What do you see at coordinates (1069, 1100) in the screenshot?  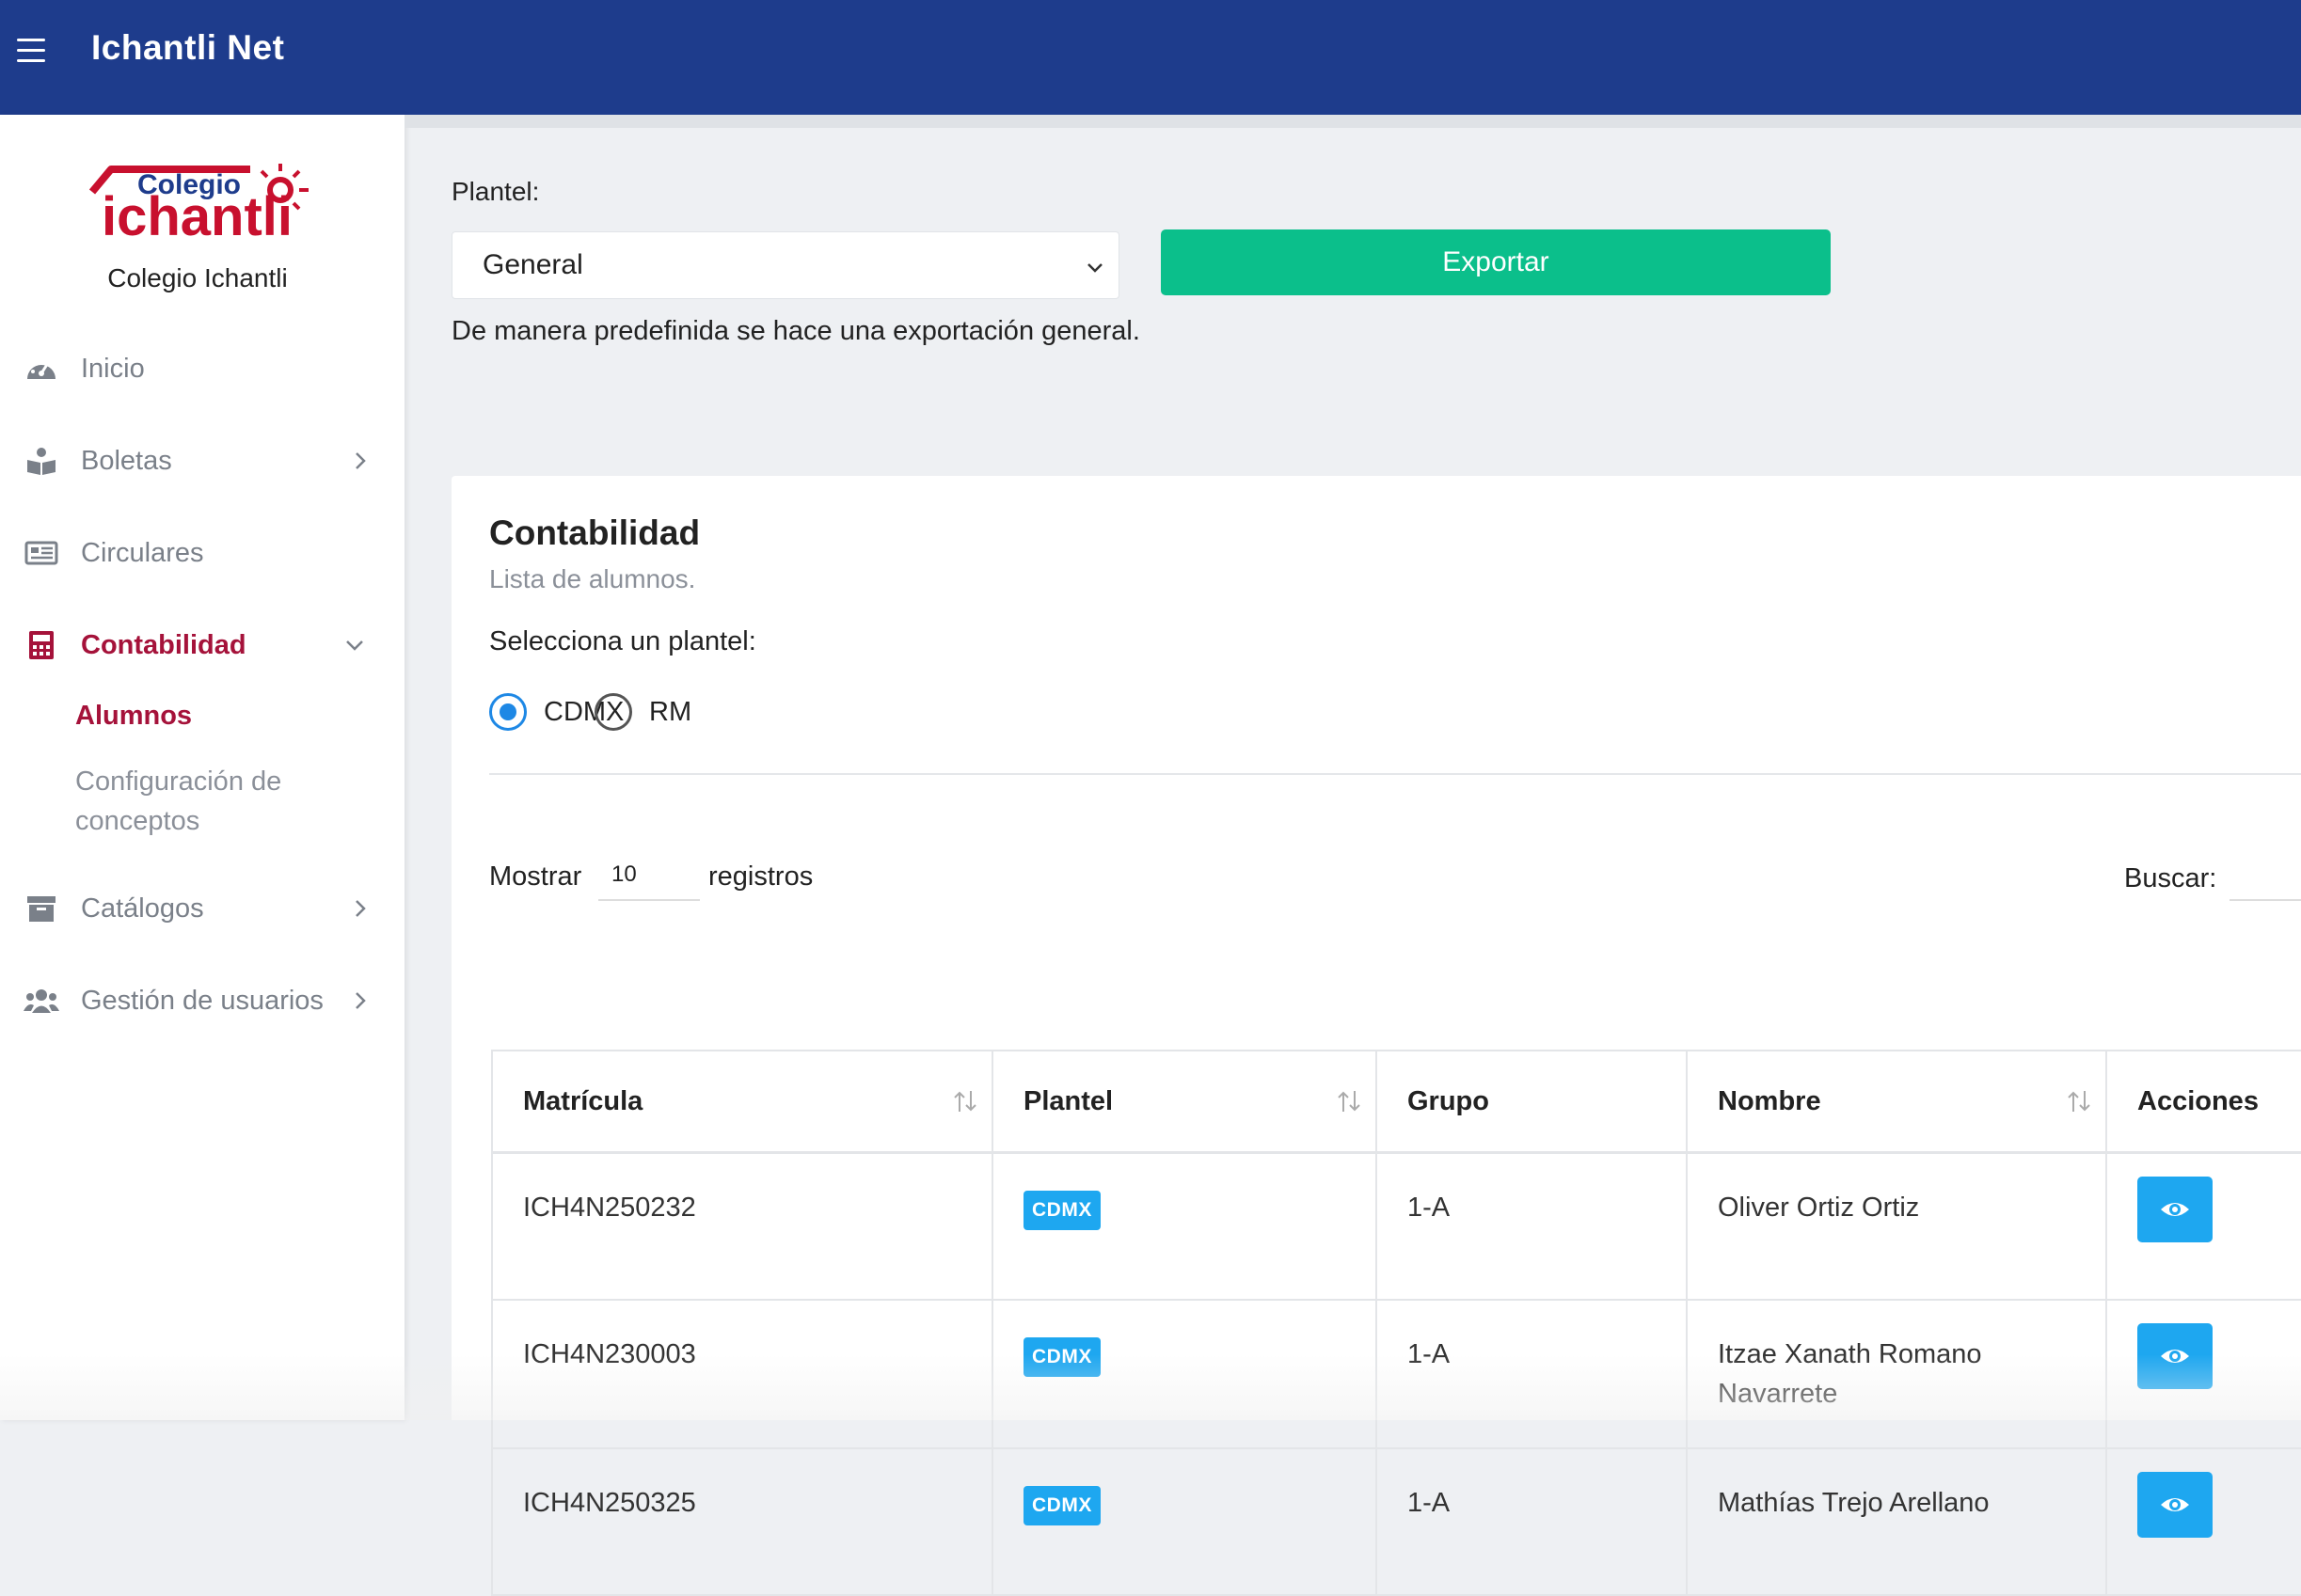 I see `column-header-label: Plantel` at bounding box center [1069, 1100].